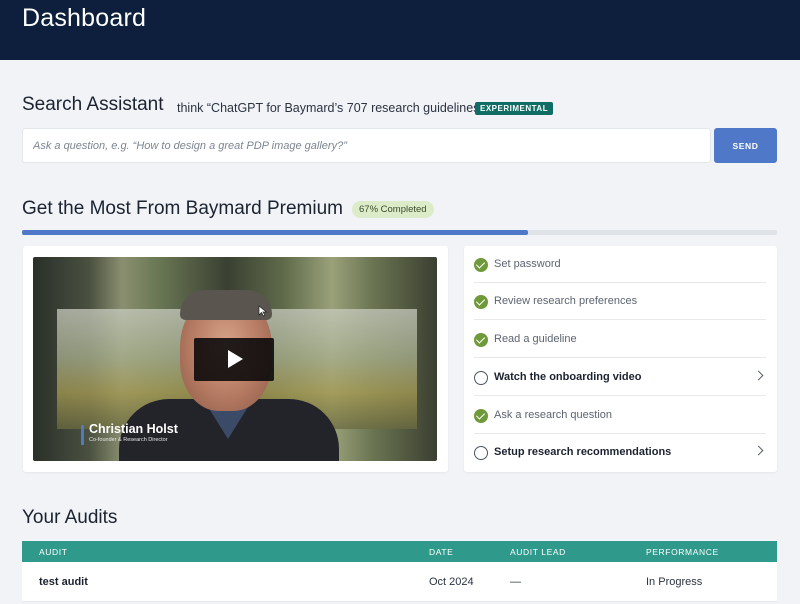 The height and width of the screenshot is (604, 800). What do you see at coordinates (275, 232) in the screenshot?
I see `progress-bar-fill` at bounding box center [275, 232].